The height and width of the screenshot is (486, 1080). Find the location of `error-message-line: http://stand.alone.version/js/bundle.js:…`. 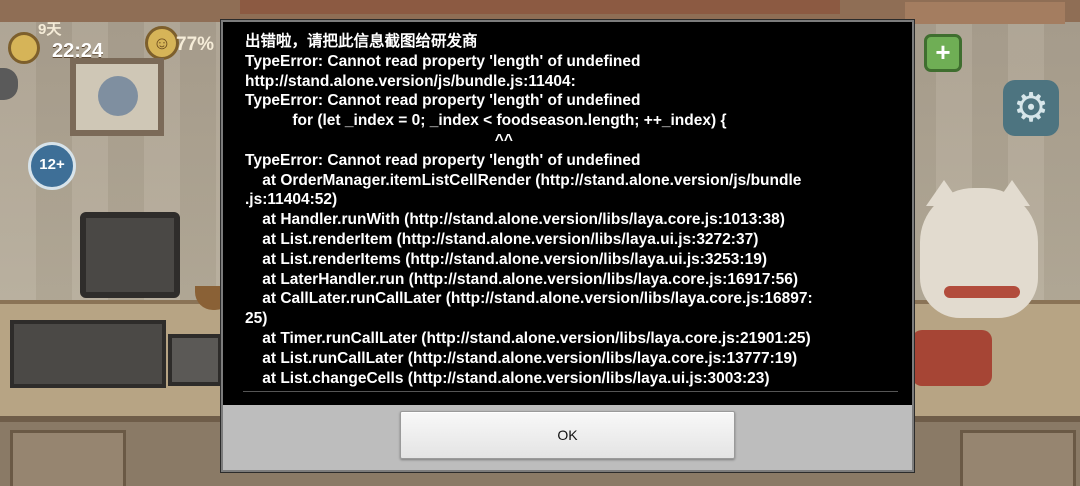

error-message-line: http://stand.alone.version/js/bundle.js:… is located at coordinates (410, 81).